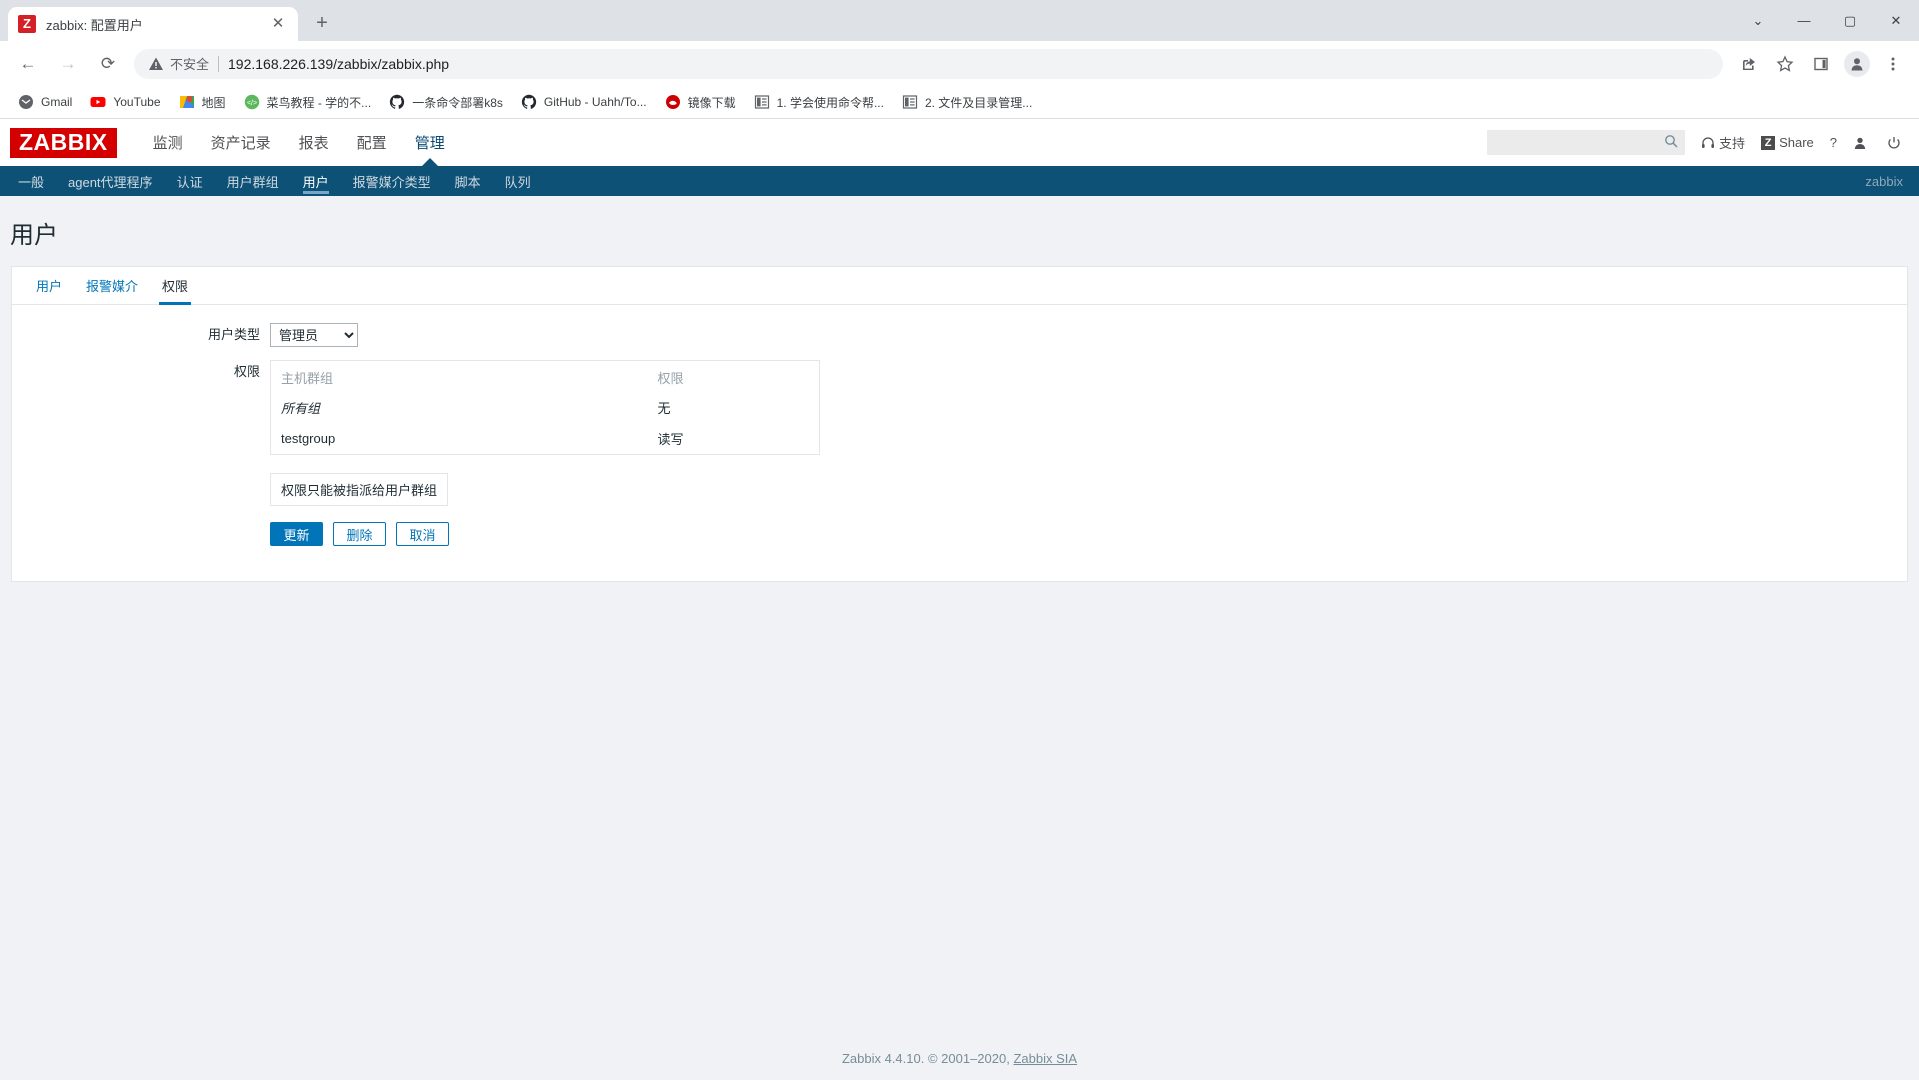  I want to click on update-button: 更新, so click(296, 534).